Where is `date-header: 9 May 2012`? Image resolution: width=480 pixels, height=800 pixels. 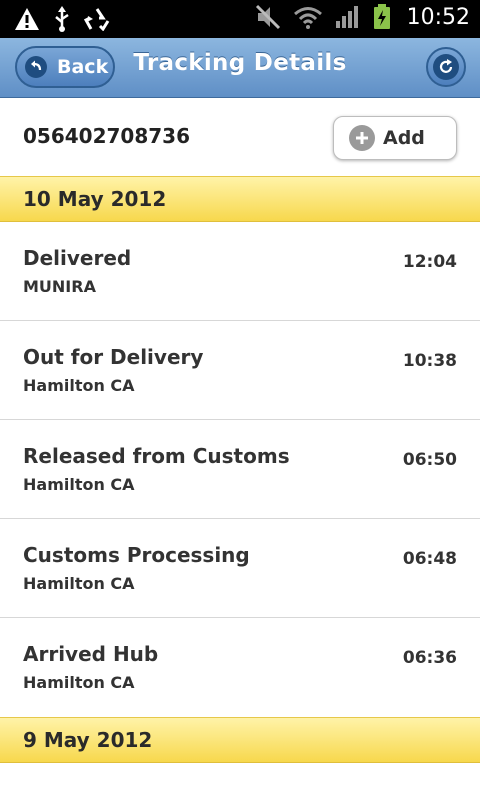 date-header: 9 May 2012 is located at coordinates (240, 740).